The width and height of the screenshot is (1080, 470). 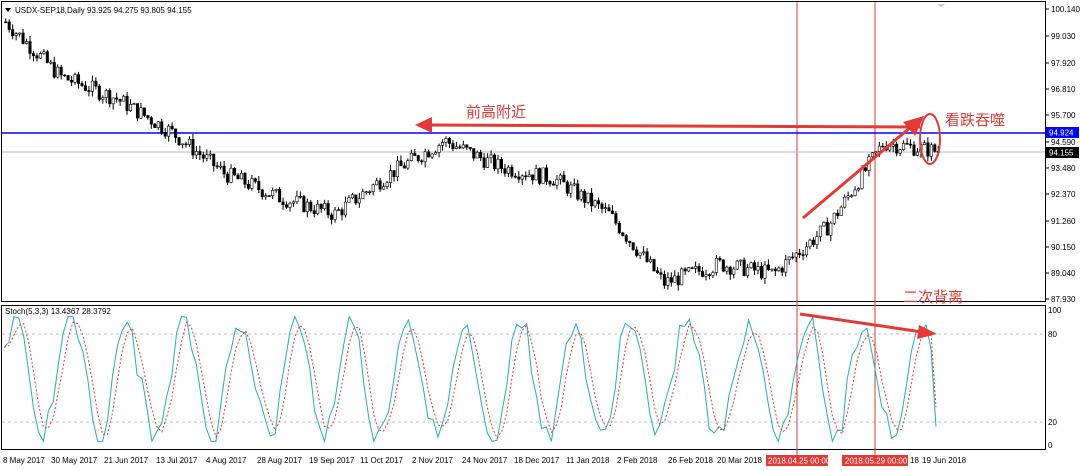 What do you see at coordinates (1063, 89) in the screenshot?
I see `price-y-tick-label: 96.810` at bounding box center [1063, 89].